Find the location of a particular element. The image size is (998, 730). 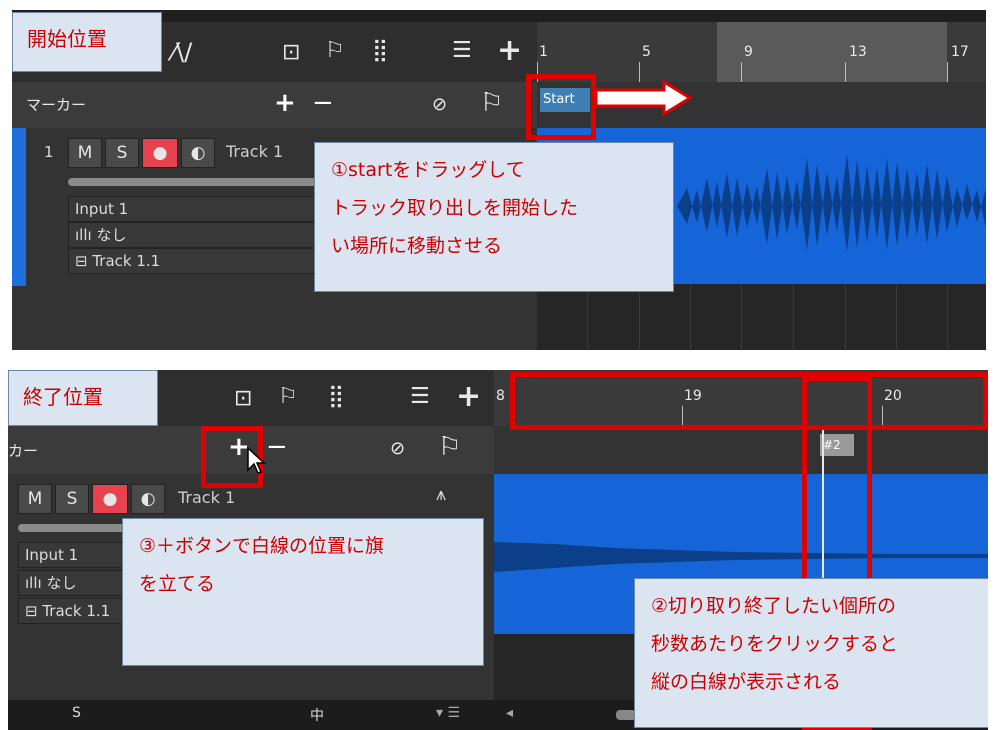

footer-left: S is located at coordinates (76, 713).